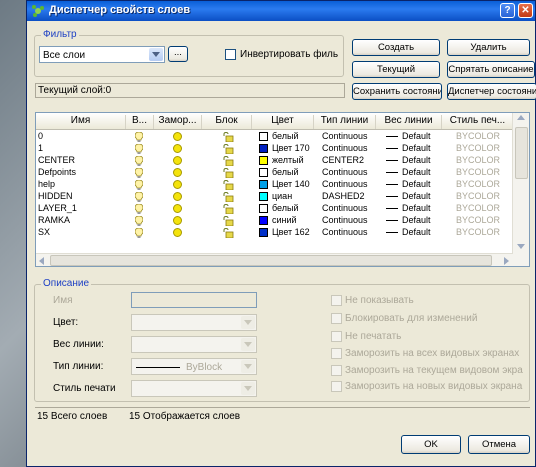  Describe the element at coordinates (343, 160) in the screenshot. I see `layer-linetype: CENTER2` at that location.